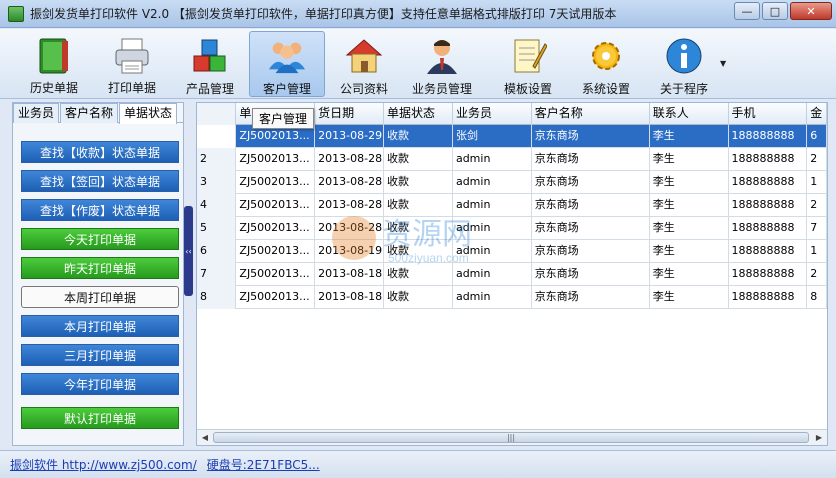  Describe the element at coordinates (100, 384) in the screenshot. I see `year-orders-button: 今年打印单据` at that location.